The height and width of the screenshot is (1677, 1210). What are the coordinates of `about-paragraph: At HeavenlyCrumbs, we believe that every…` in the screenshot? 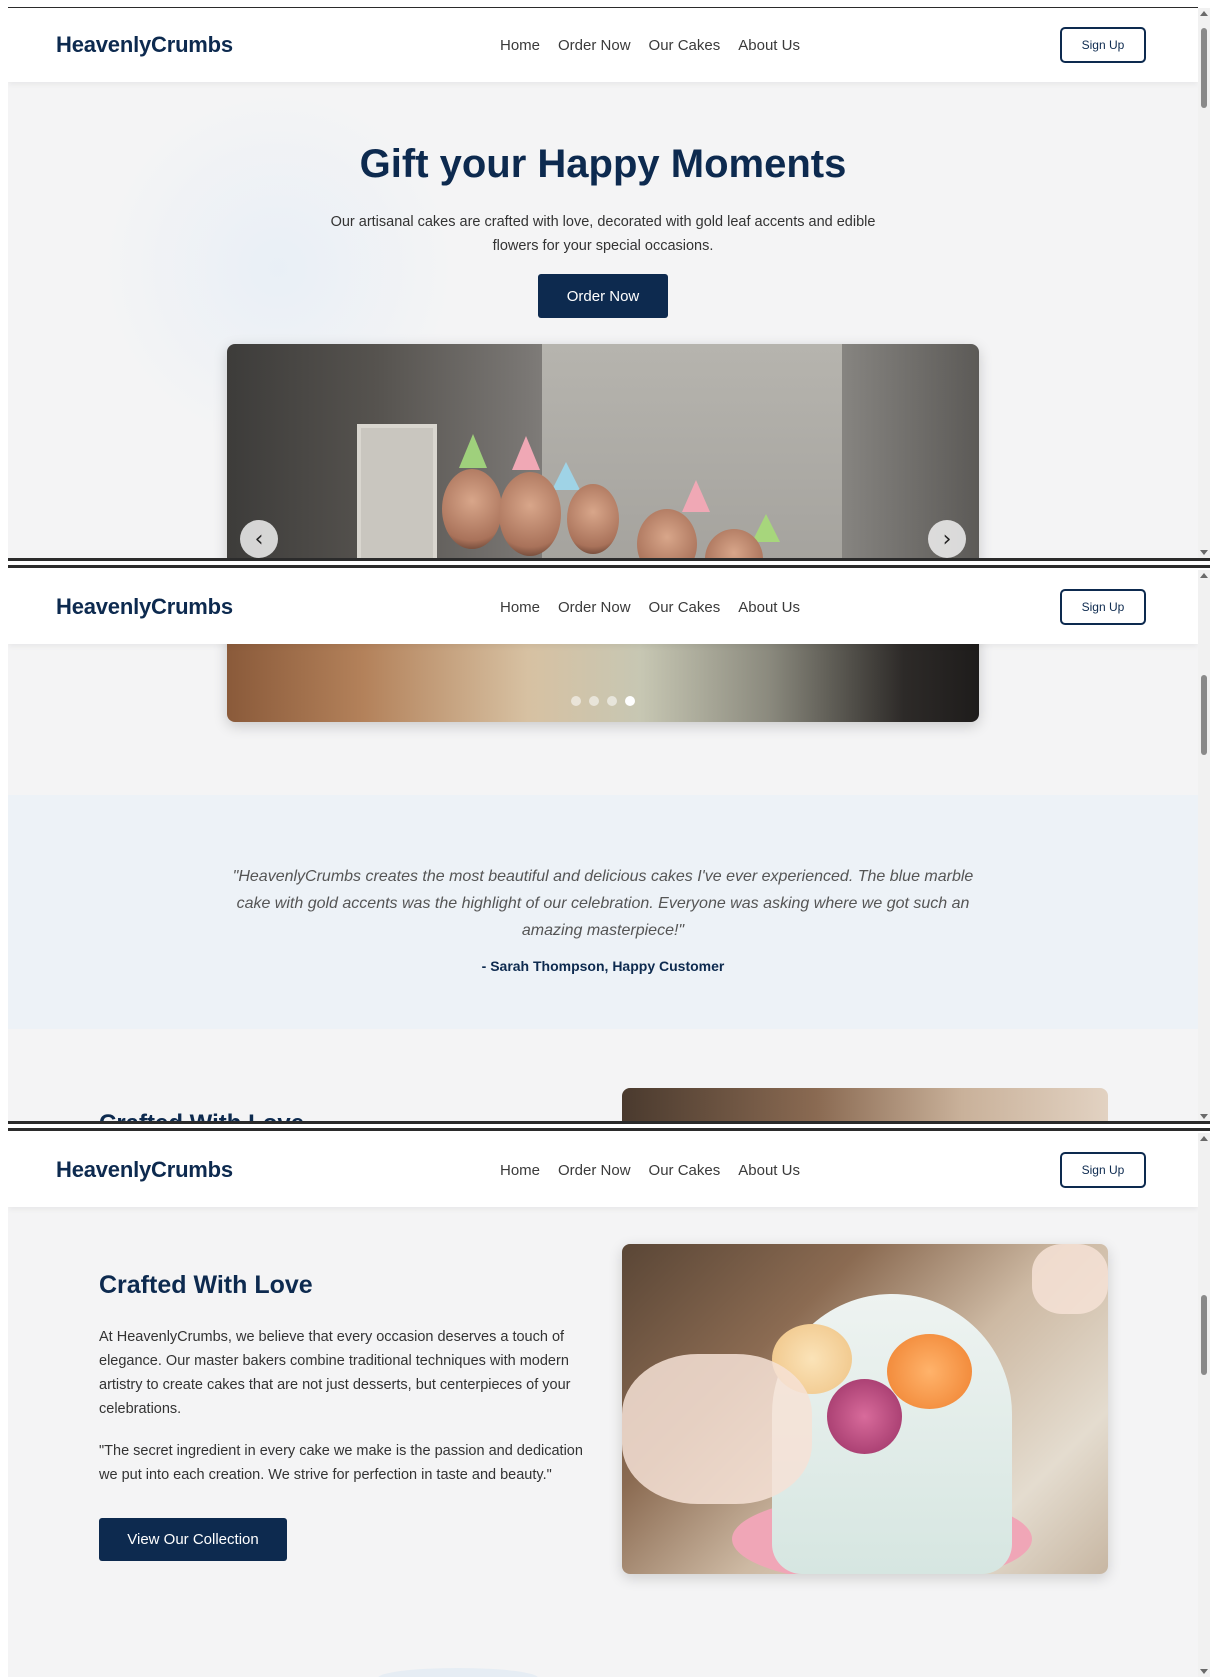 It's located at (335, 1373).